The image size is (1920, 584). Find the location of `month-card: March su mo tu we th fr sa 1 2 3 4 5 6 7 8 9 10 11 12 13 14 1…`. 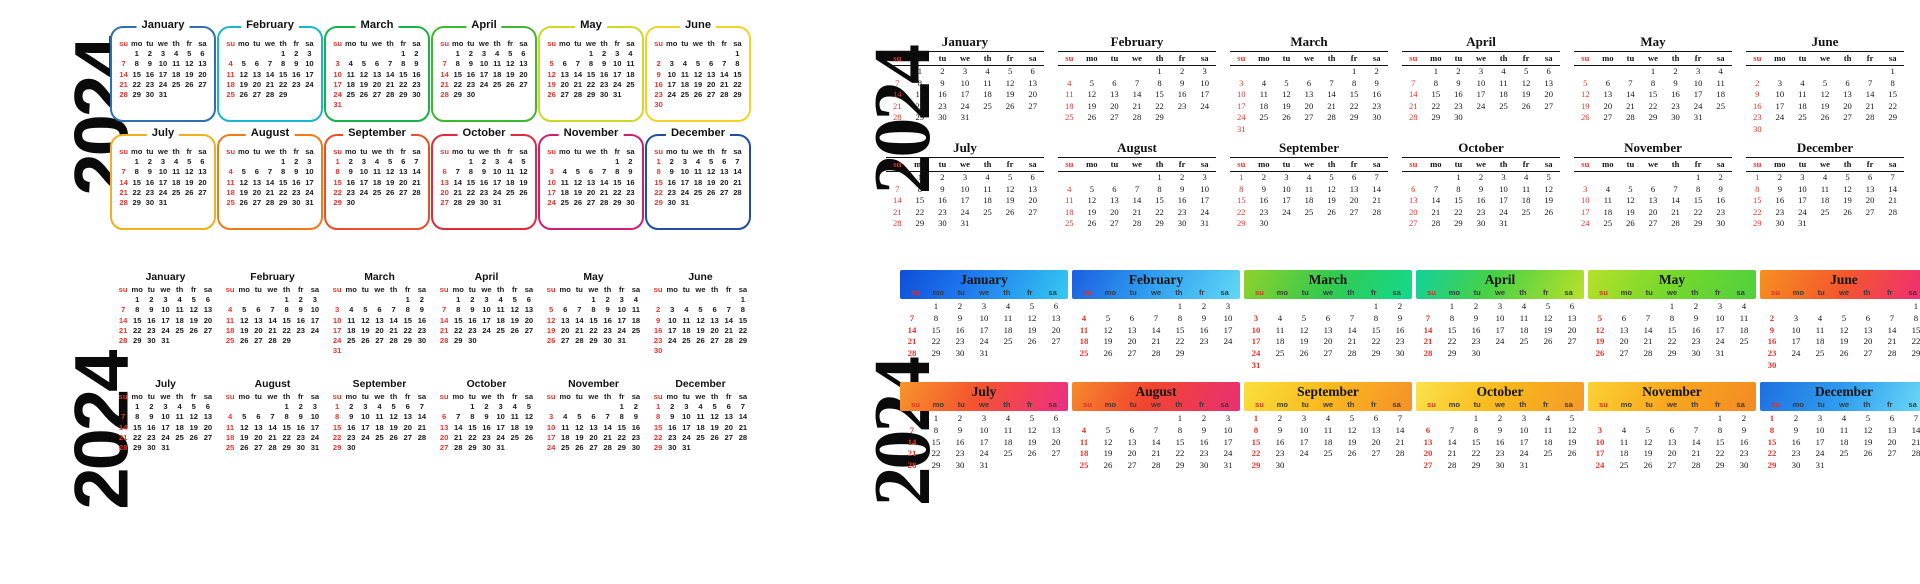

month-card: March su mo tu we th fr sa 1 2 3 4 5 6 7 8 9 10 11 12 13 14 1… is located at coordinates (379, 320).